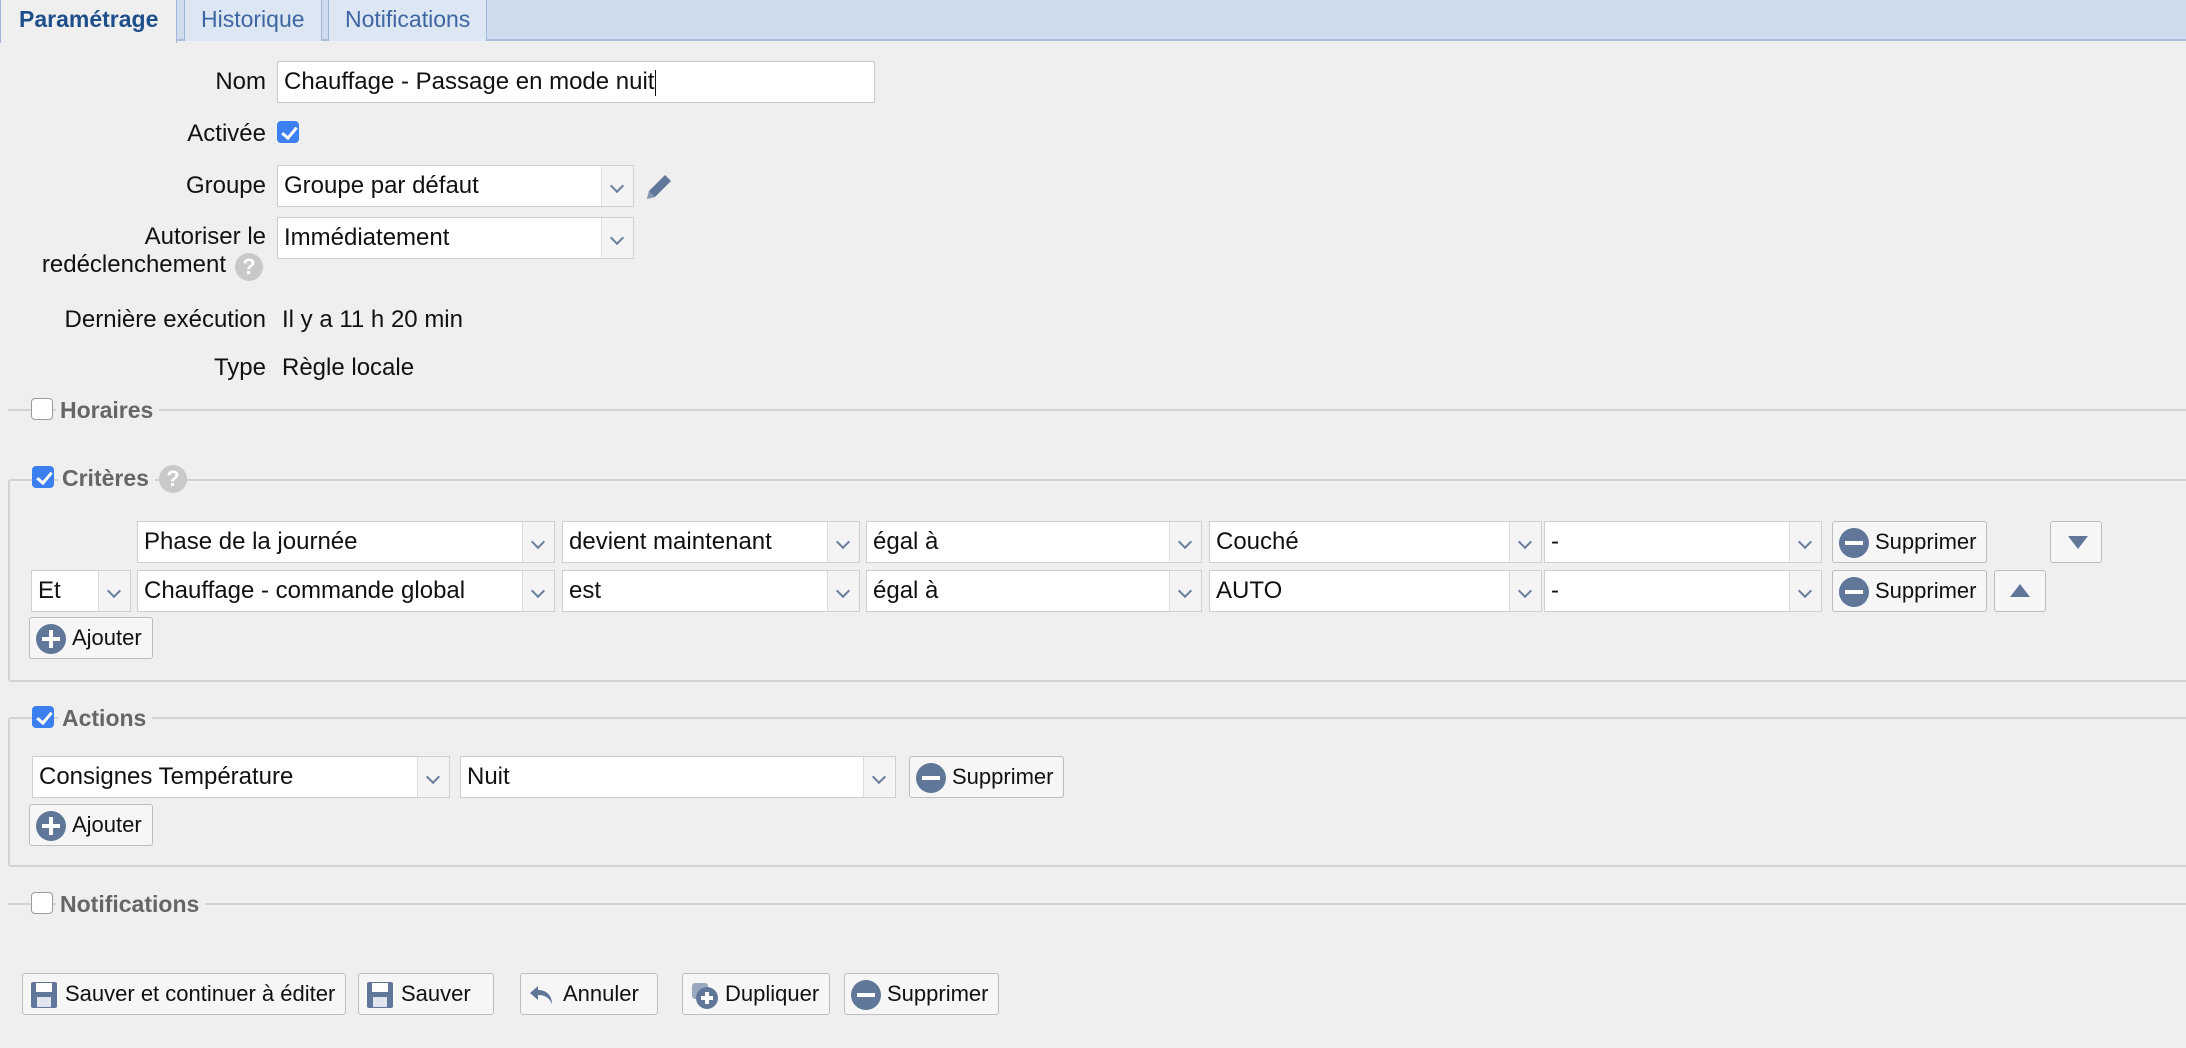 Image resolution: width=2186 pixels, height=1048 pixels. I want to click on floppy-disk-icon, so click(380, 995).